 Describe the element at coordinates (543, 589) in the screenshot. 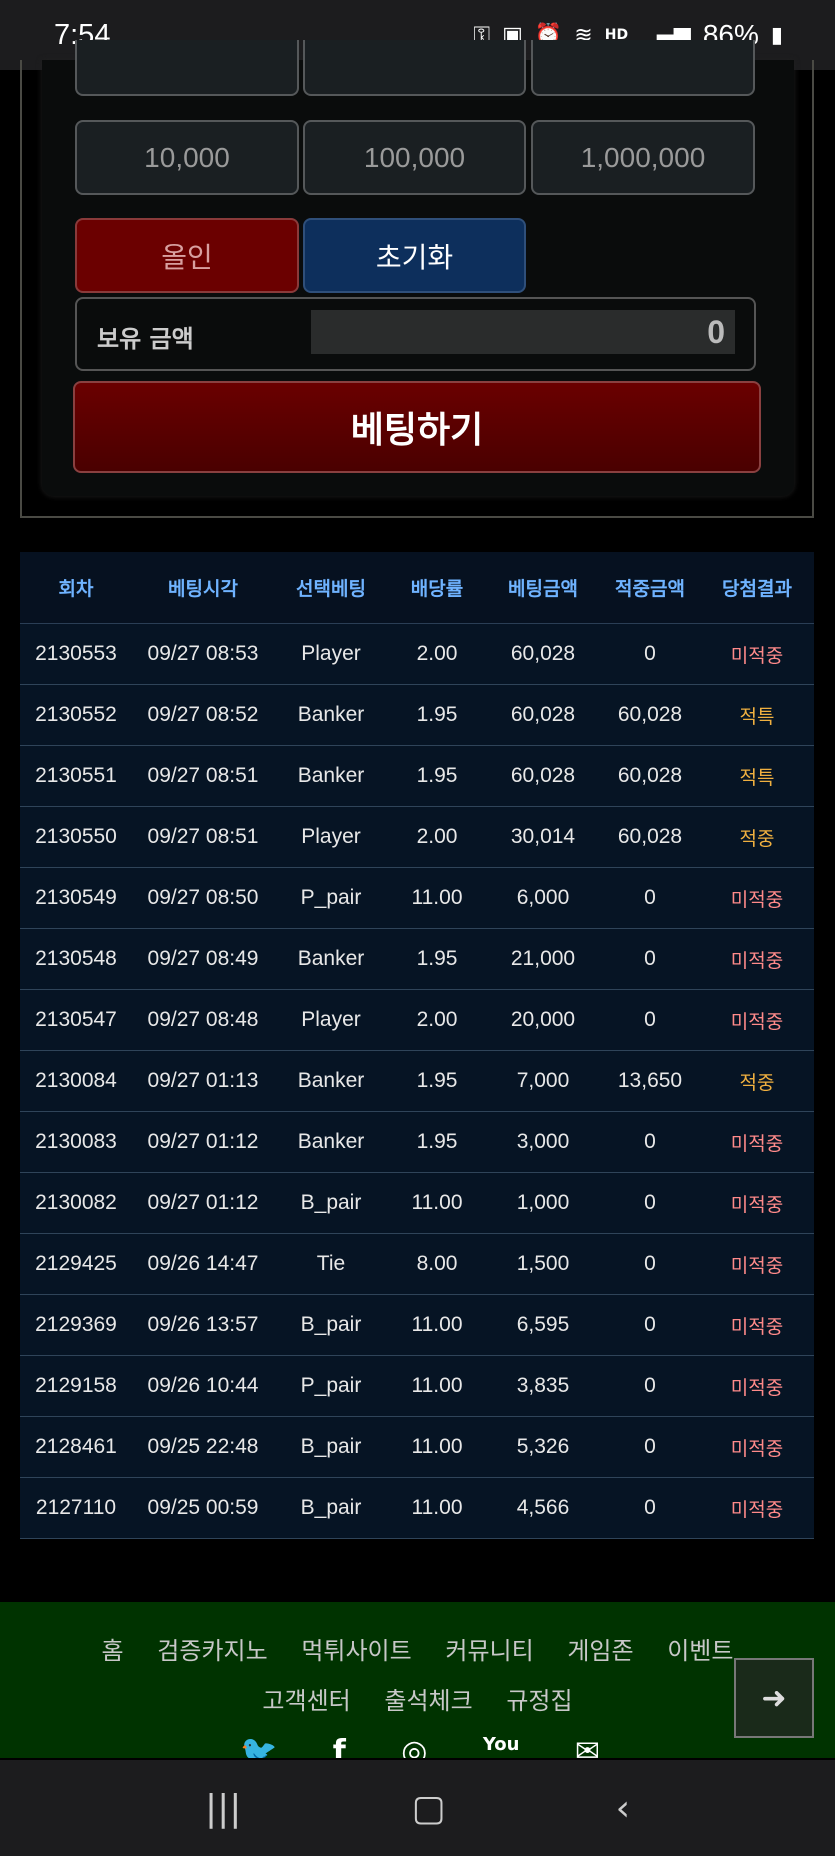

I see `header-bet-amount: 베팅금액` at that location.